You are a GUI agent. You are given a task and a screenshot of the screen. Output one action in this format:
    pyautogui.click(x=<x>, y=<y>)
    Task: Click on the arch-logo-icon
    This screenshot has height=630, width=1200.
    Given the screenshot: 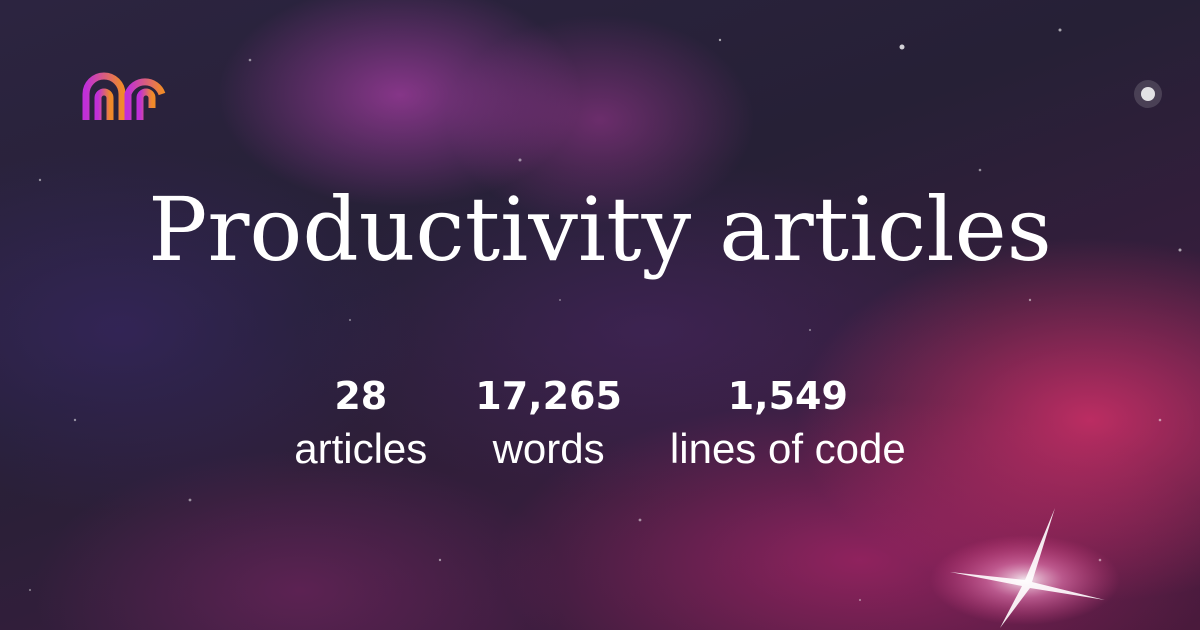 What is the action you would take?
    pyautogui.click(x=124, y=96)
    